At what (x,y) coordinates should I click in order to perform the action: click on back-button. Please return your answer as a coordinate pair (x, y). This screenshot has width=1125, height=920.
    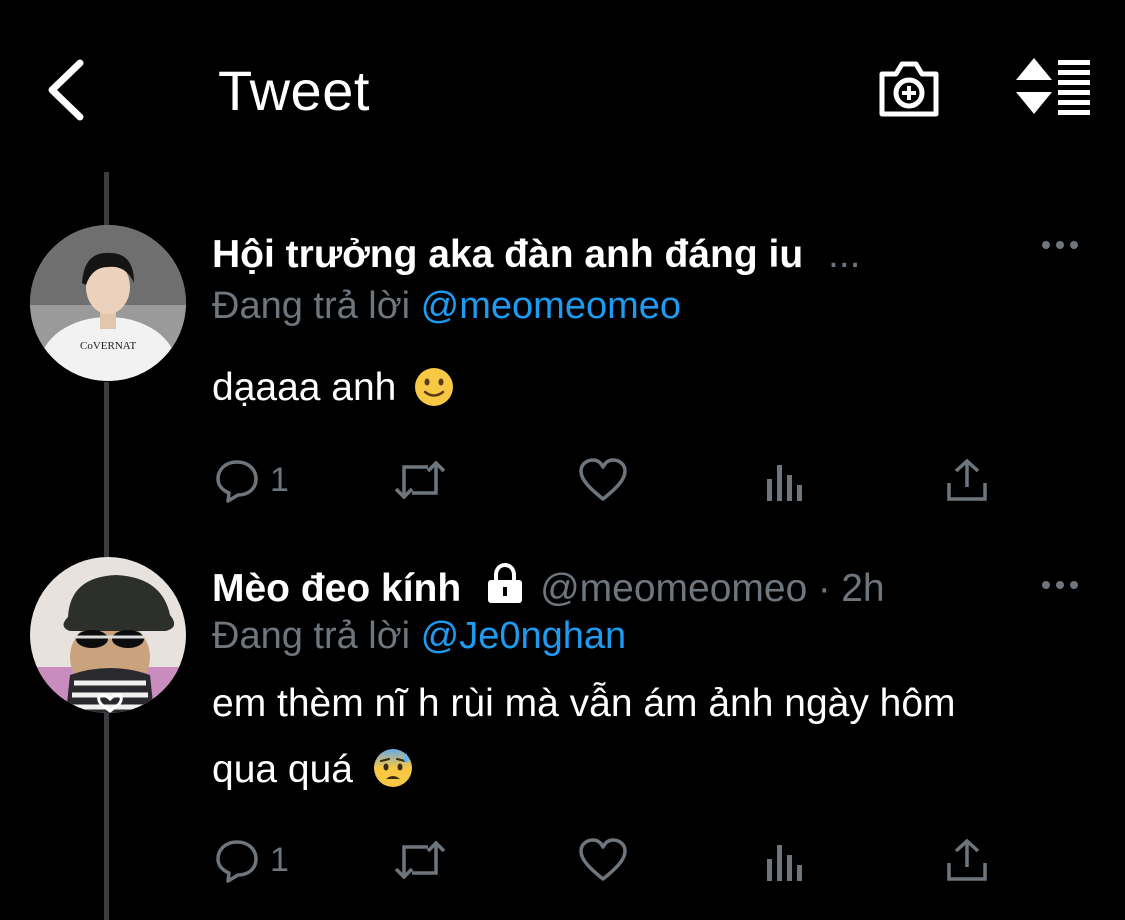
    Looking at the image, I should click on (70, 90).